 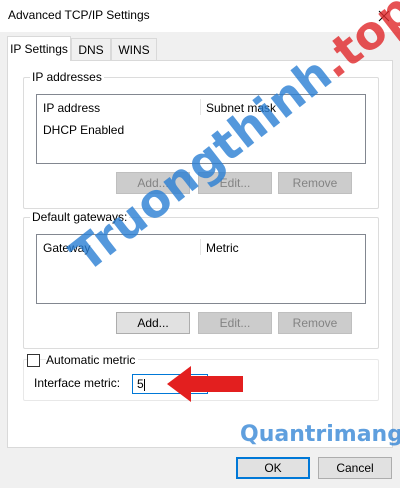 I want to click on tab-ip-settings: IP Settings, so click(x=39, y=48).